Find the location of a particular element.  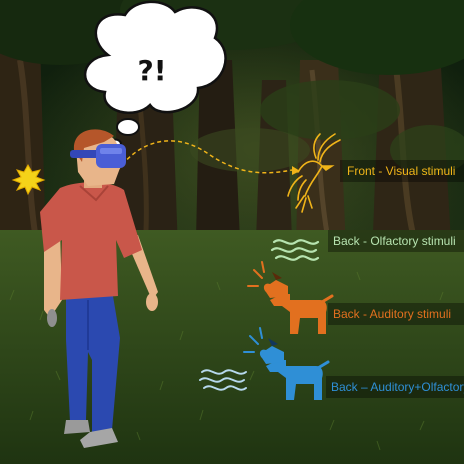

label-back-olfactory: Back - Olfactory stimuli is located at coordinates (394, 241).